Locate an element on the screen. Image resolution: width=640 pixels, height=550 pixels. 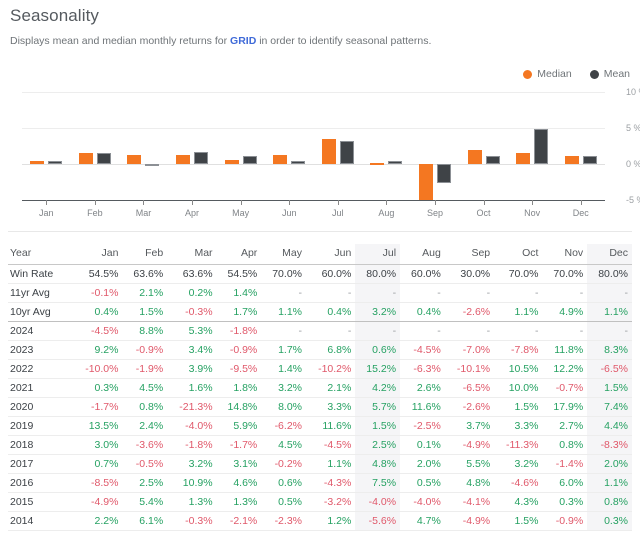
table-column-header-nov: Nov is located at coordinates (564, 254).